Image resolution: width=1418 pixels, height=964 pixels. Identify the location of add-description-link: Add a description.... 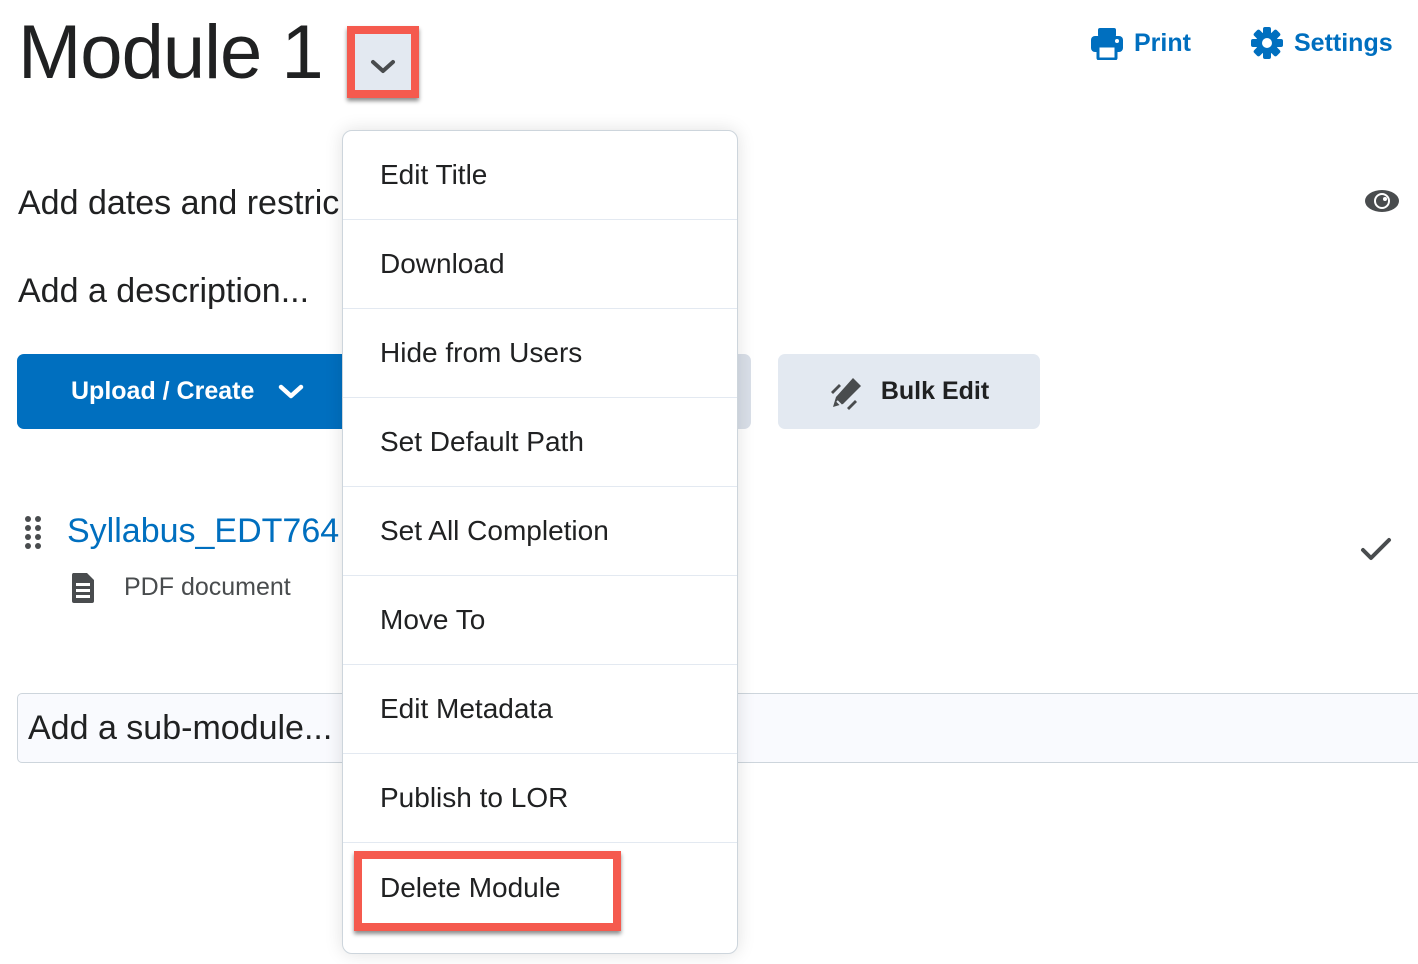
(163, 291).